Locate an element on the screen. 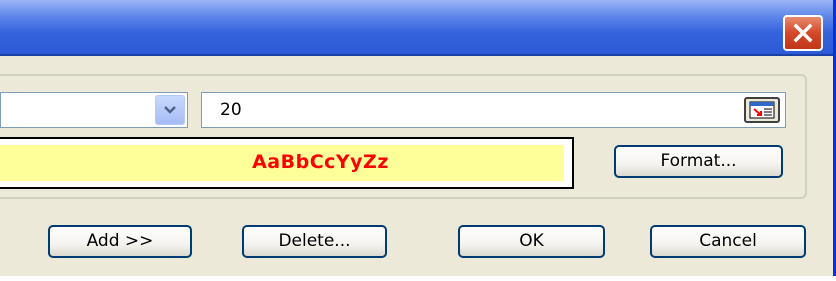 The width and height of the screenshot is (836, 281). add-button: Add >> is located at coordinates (120, 241).